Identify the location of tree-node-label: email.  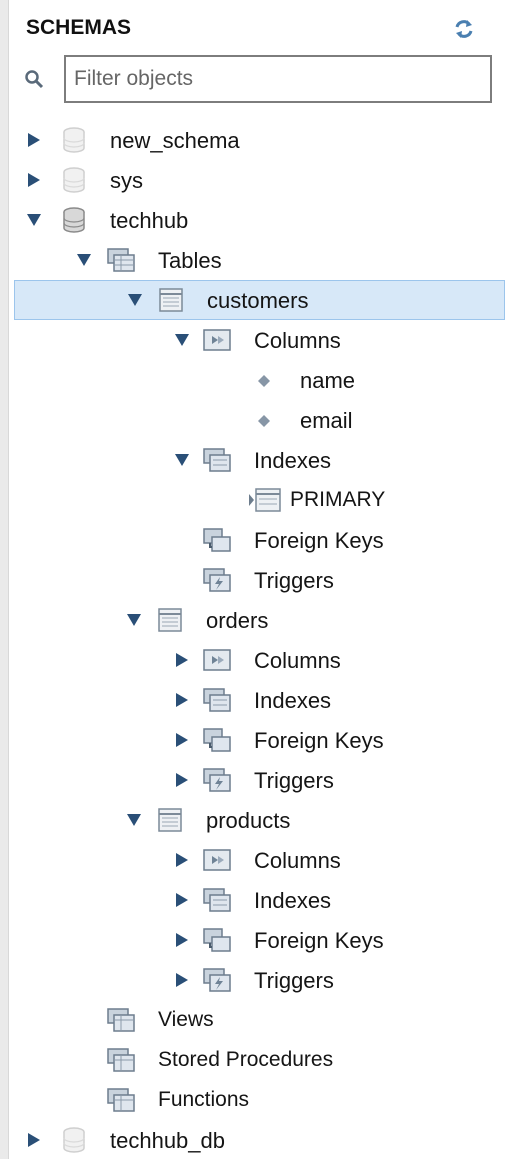
(326, 420).